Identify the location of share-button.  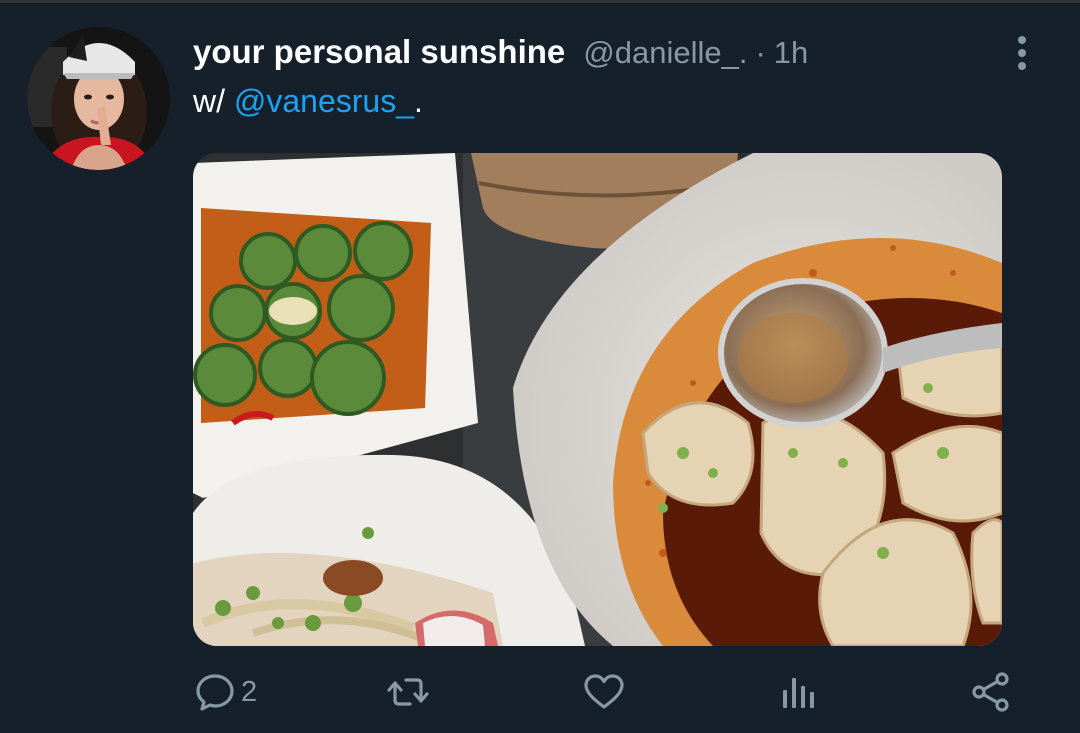
(991, 692).